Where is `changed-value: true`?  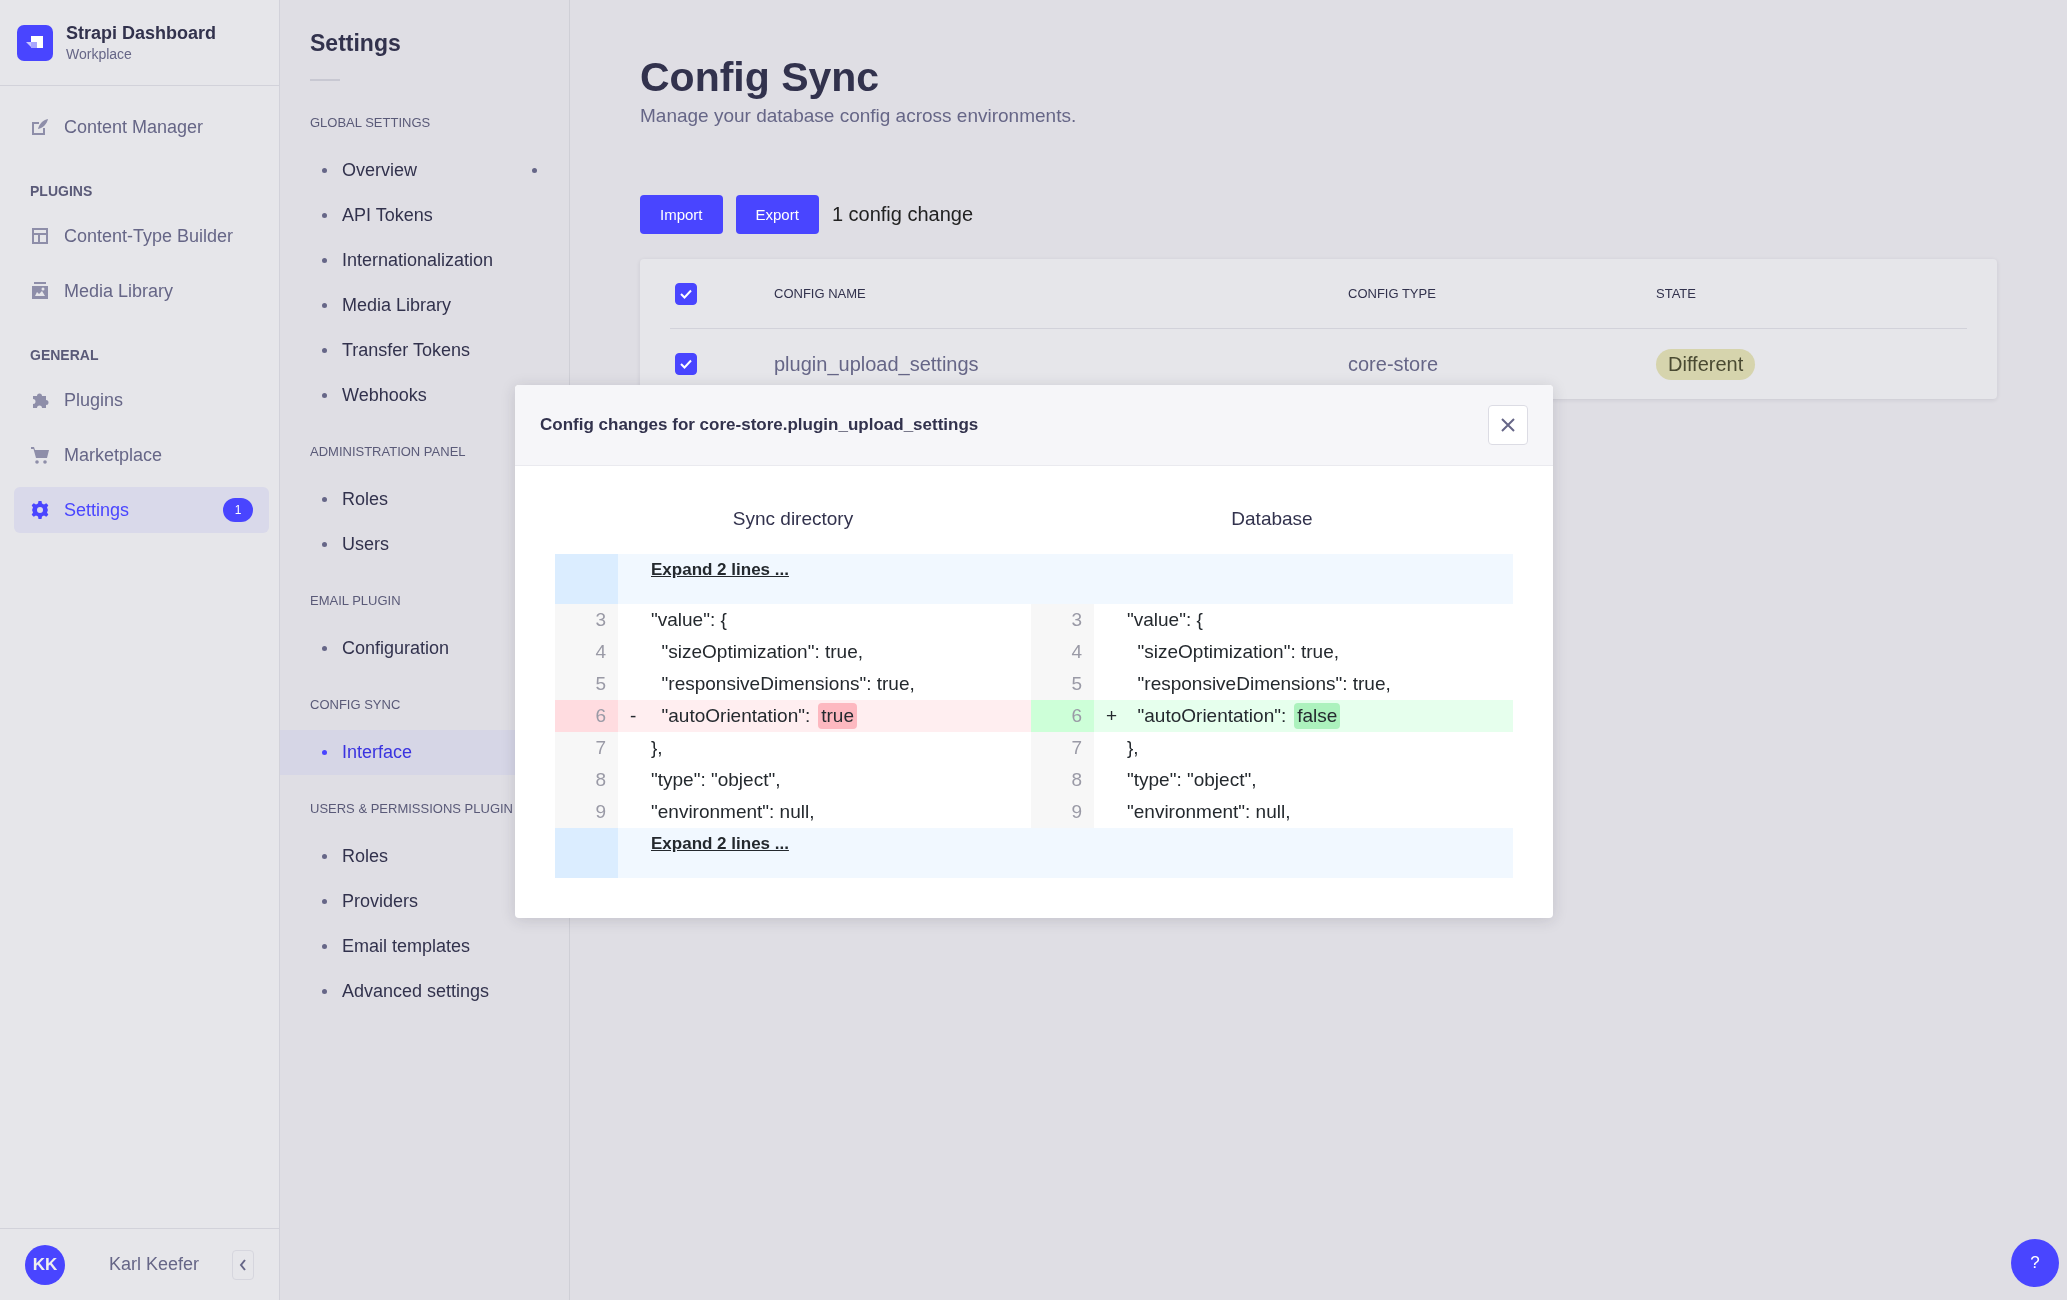
changed-value: true is located at coordinates (837, 716).